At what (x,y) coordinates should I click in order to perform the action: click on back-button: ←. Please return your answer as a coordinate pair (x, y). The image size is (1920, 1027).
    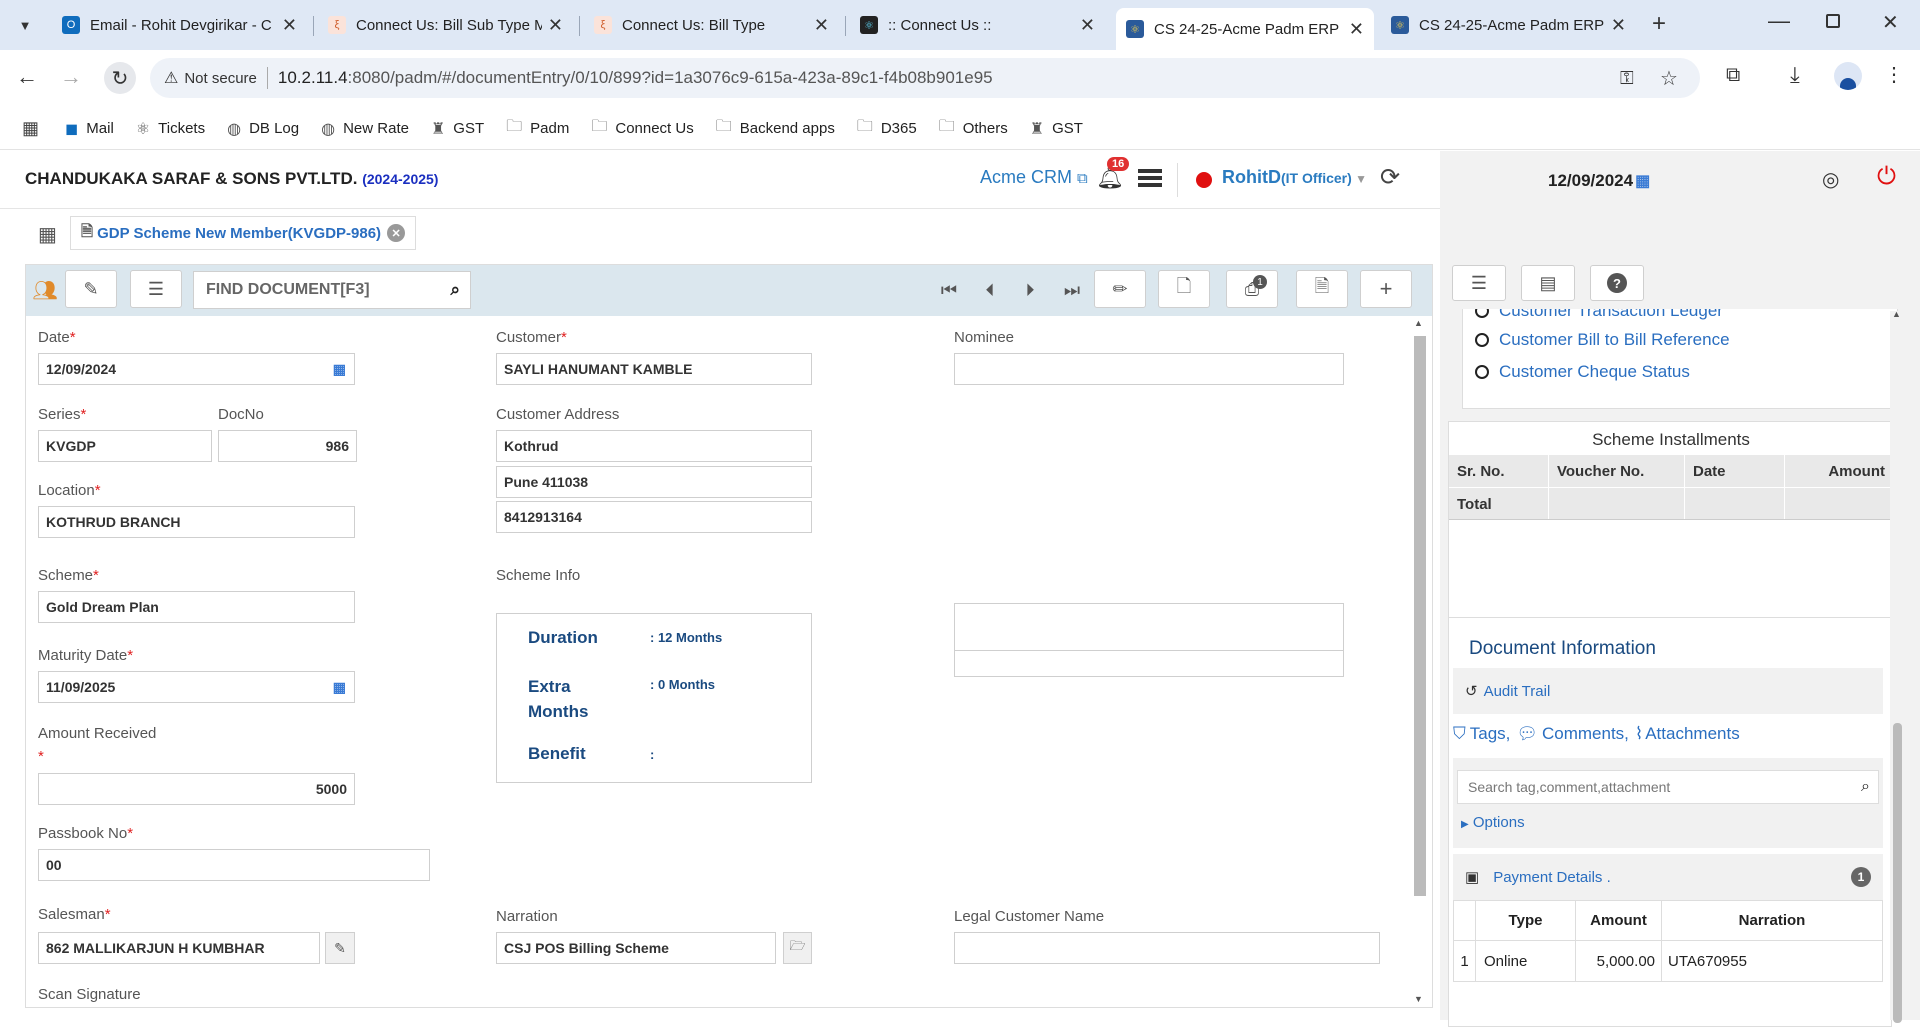
    Looking at the image, I should click on (27, 77).